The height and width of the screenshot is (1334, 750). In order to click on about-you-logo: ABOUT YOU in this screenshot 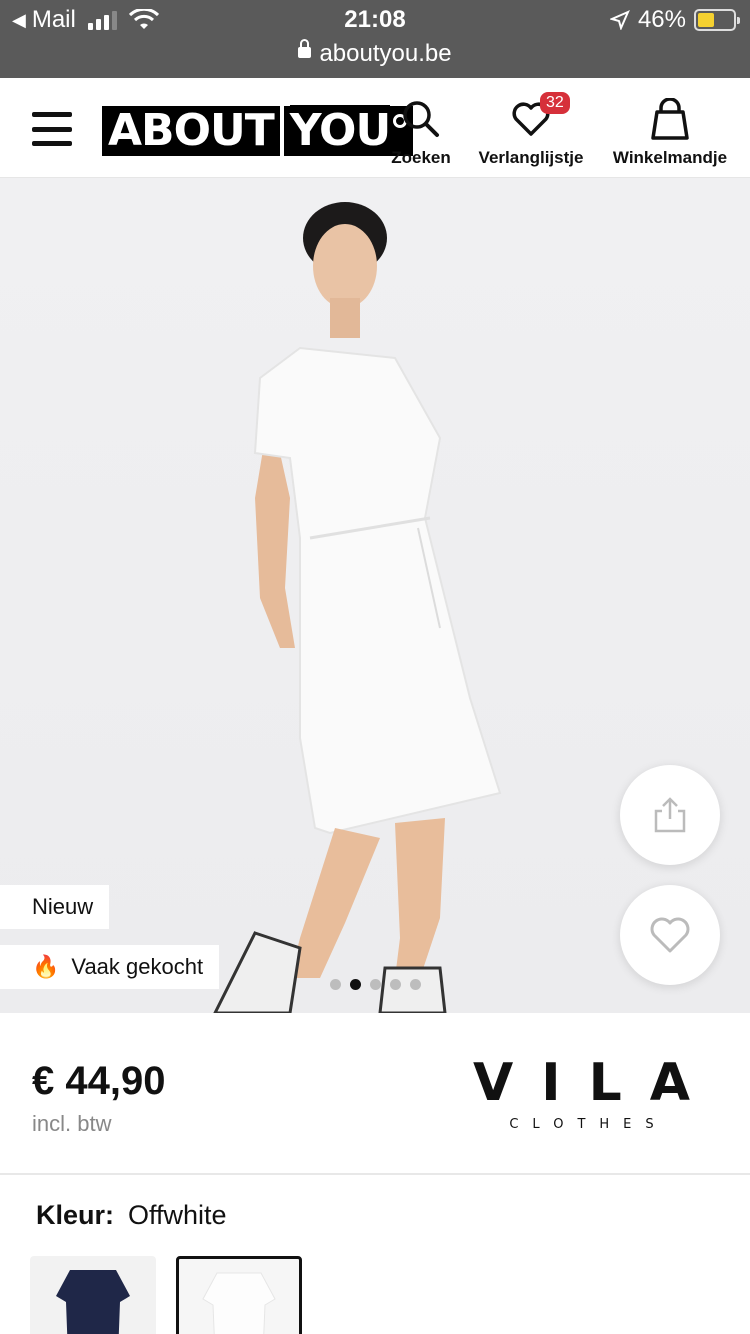, I will do `click(258, 130)`.